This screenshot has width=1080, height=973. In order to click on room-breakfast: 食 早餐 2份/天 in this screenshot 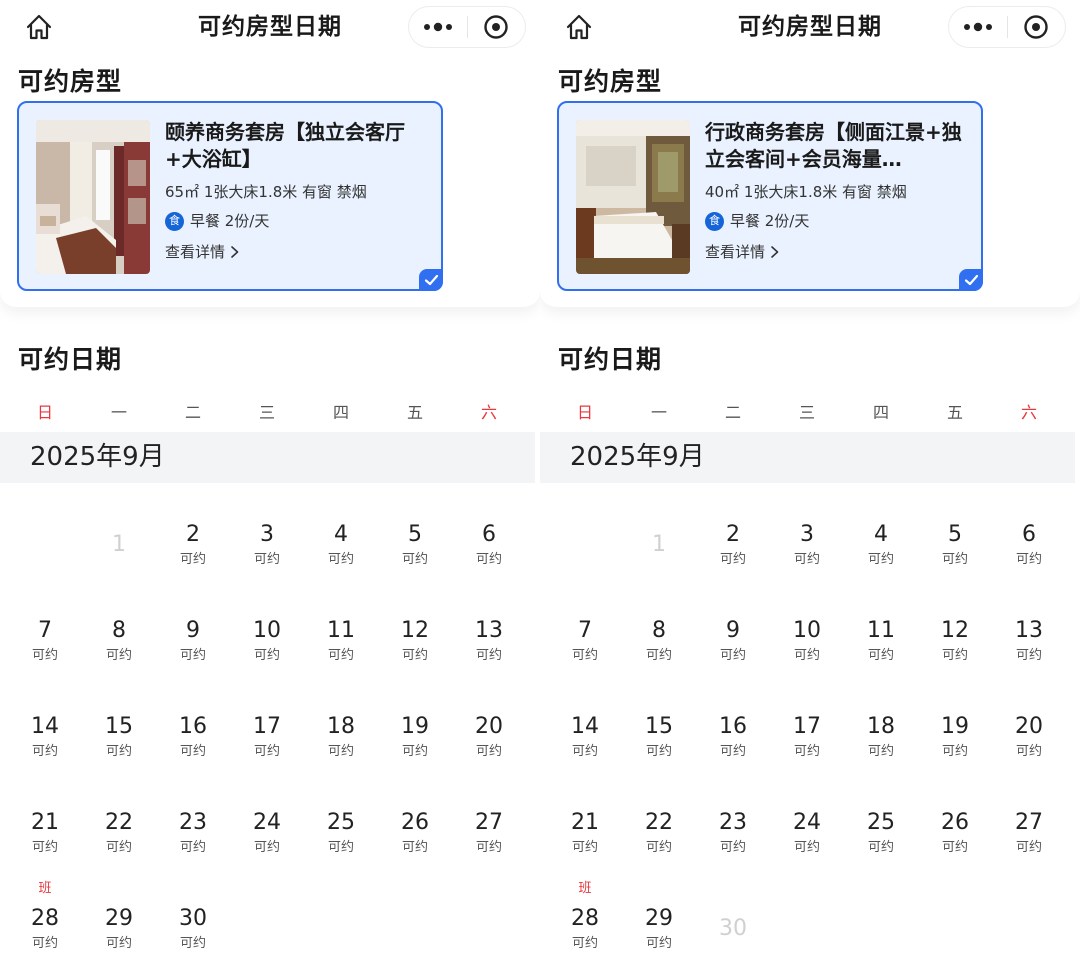, I will do `click(296, 221)`.